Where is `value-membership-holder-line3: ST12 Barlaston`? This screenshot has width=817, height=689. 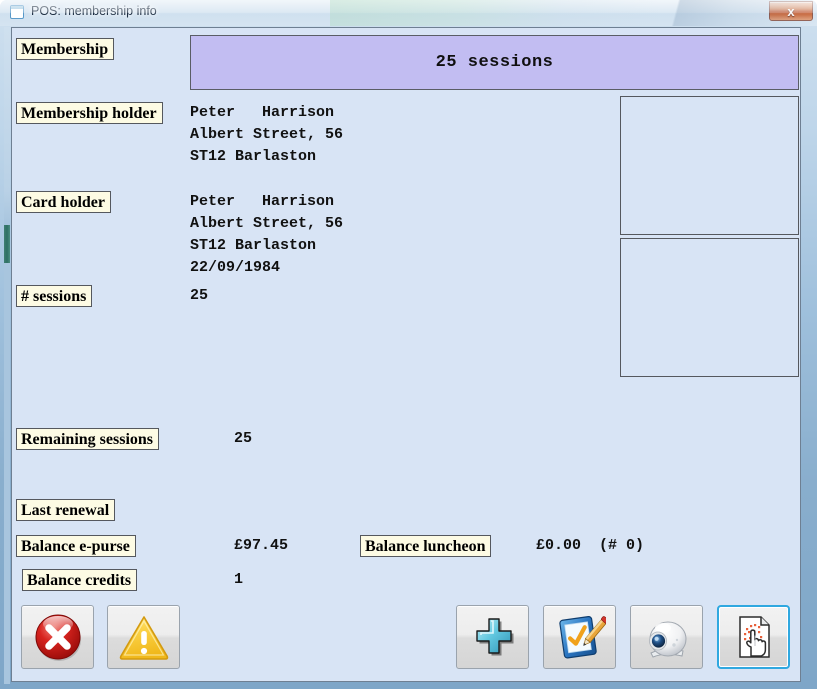 value-membership-holder-line3: ST12 Barlaston is located at coordinates (253, 156).